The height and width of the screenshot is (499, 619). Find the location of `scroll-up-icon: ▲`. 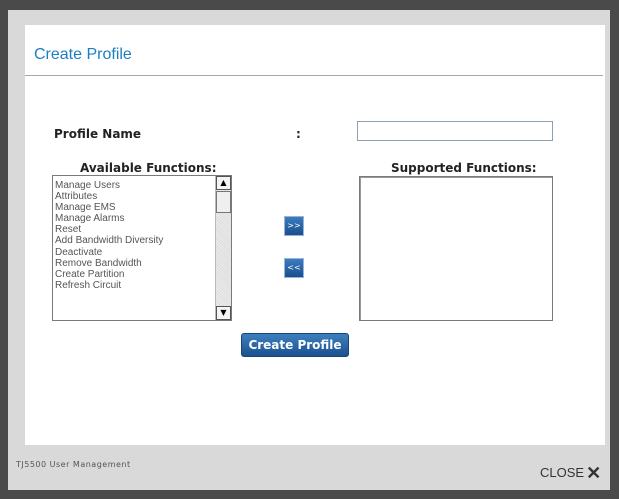

scroll-up-icon: ▲ is located at coordinates (223, 183).